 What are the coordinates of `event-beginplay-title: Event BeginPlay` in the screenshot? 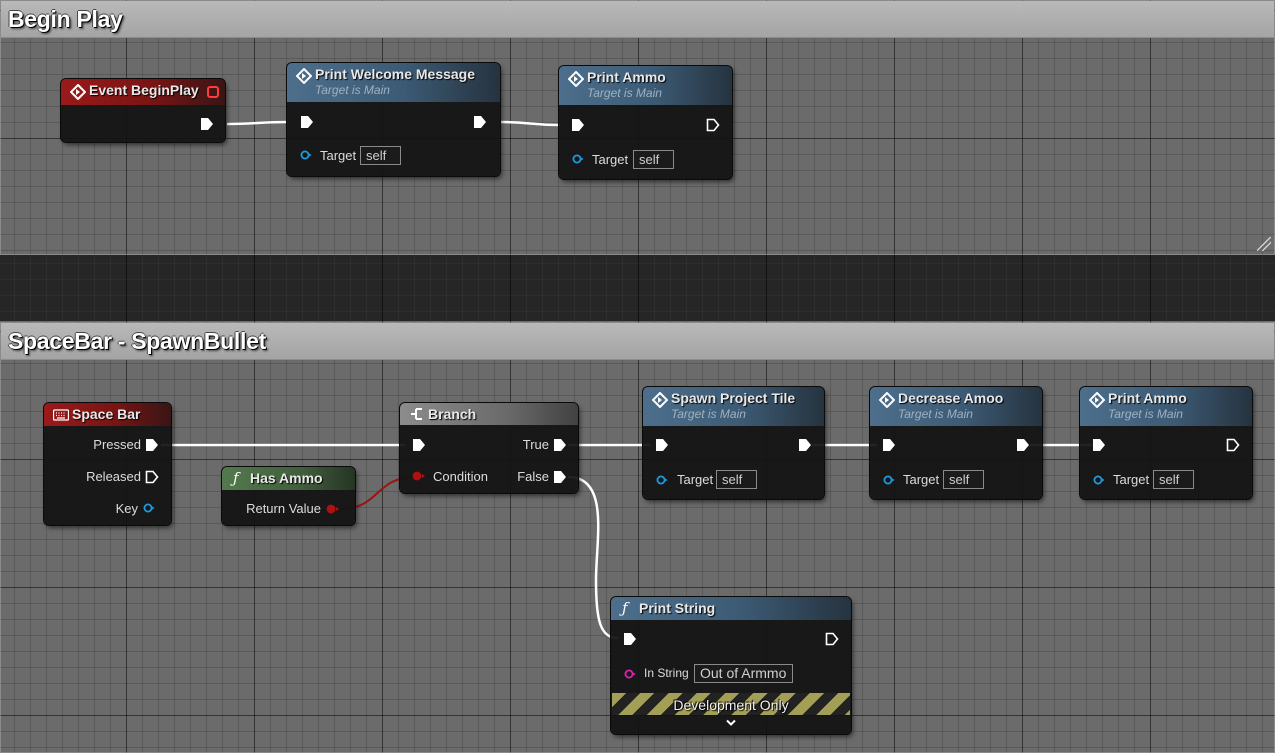 It's located at (144, 90).